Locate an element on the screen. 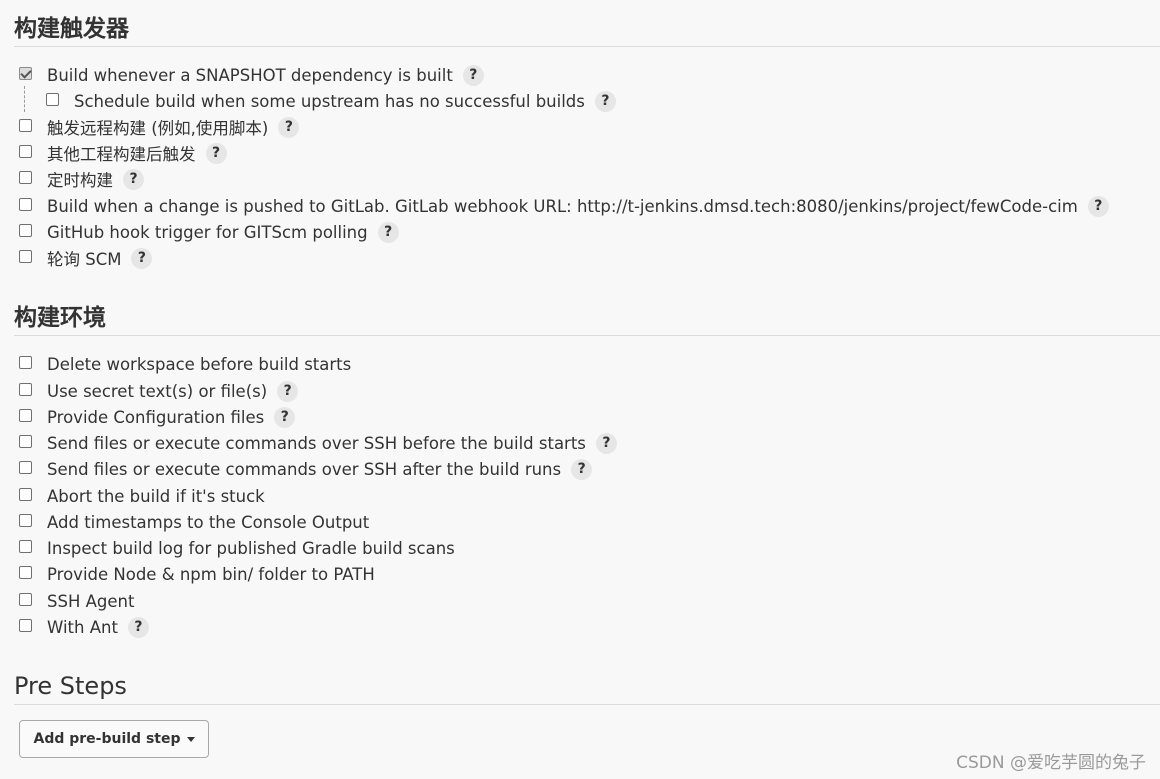  option-build-periodically: 定时构建 ? is located at coordinates (81, 179).